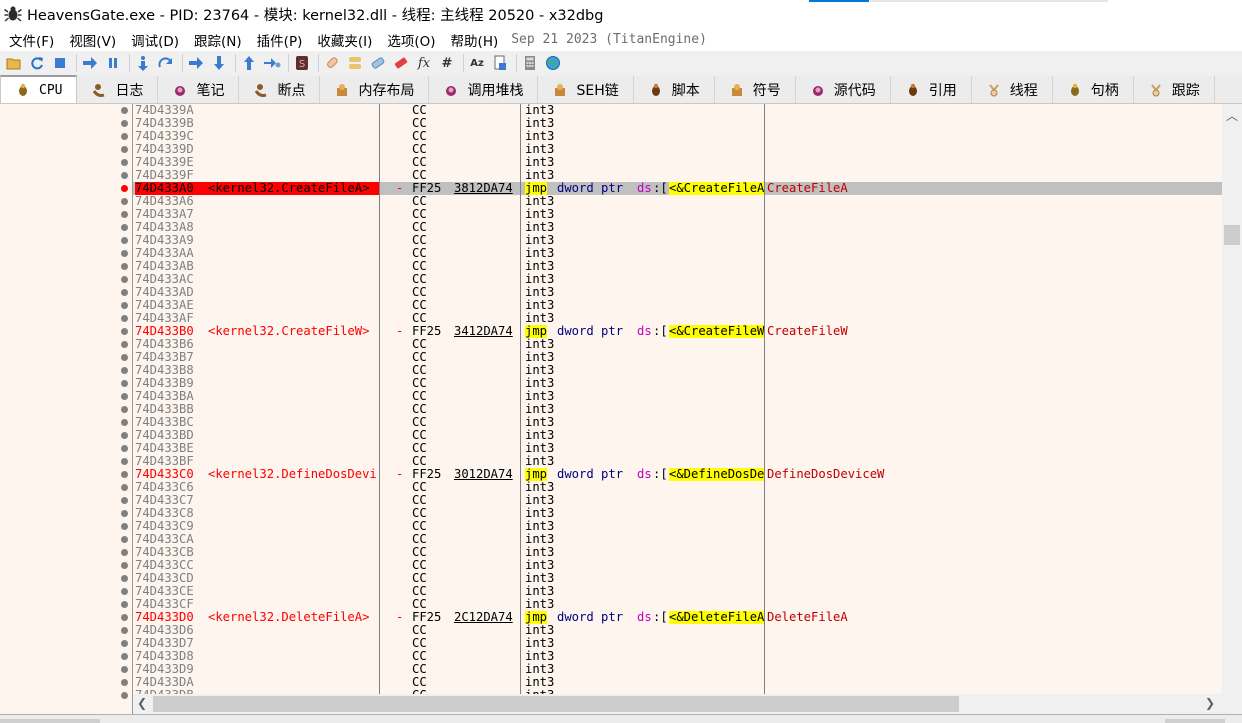 The width and height of the screenshot is (1242, 723). Describe the element at coordinates (90, 63) in the screenshot. I see `run-icon` at that location.